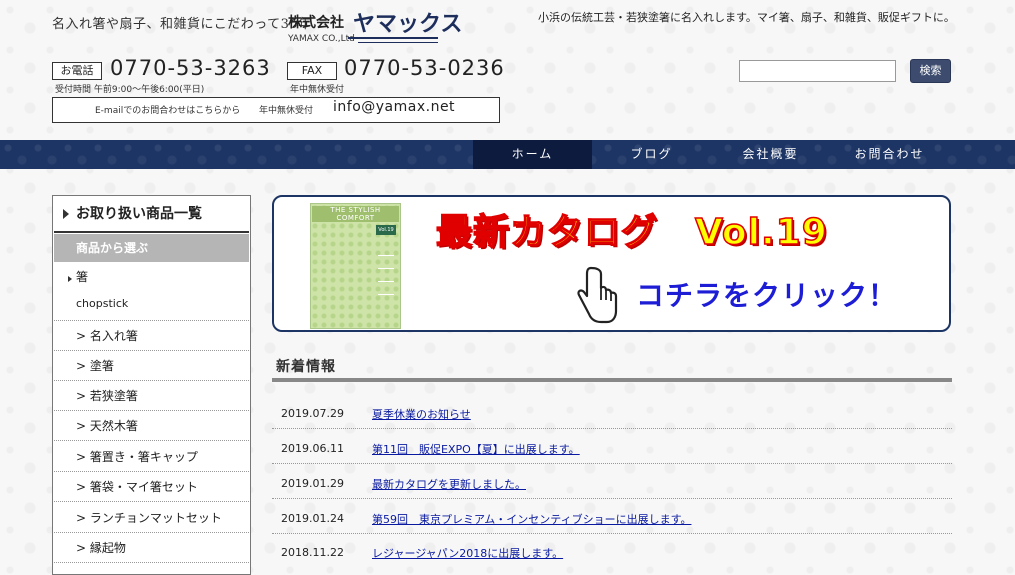 The width and height of the screenshot is (1015, 575). What do you see at coordinates (151, 518) in the screenshot?
I see `sidebar-item-luncheon-mats: > ランチョンマットセット` at bounding box center [151, 518].